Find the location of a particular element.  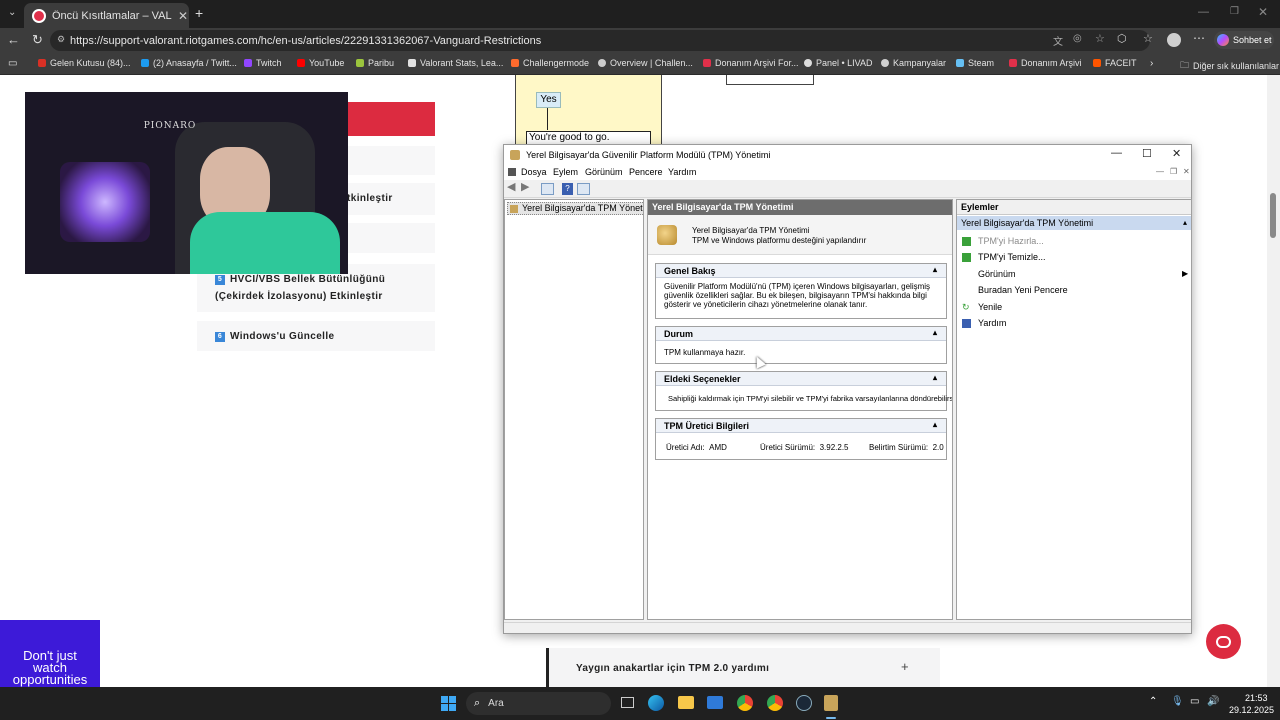

close-icon: ✕ is located at coordinates (1176, 153).